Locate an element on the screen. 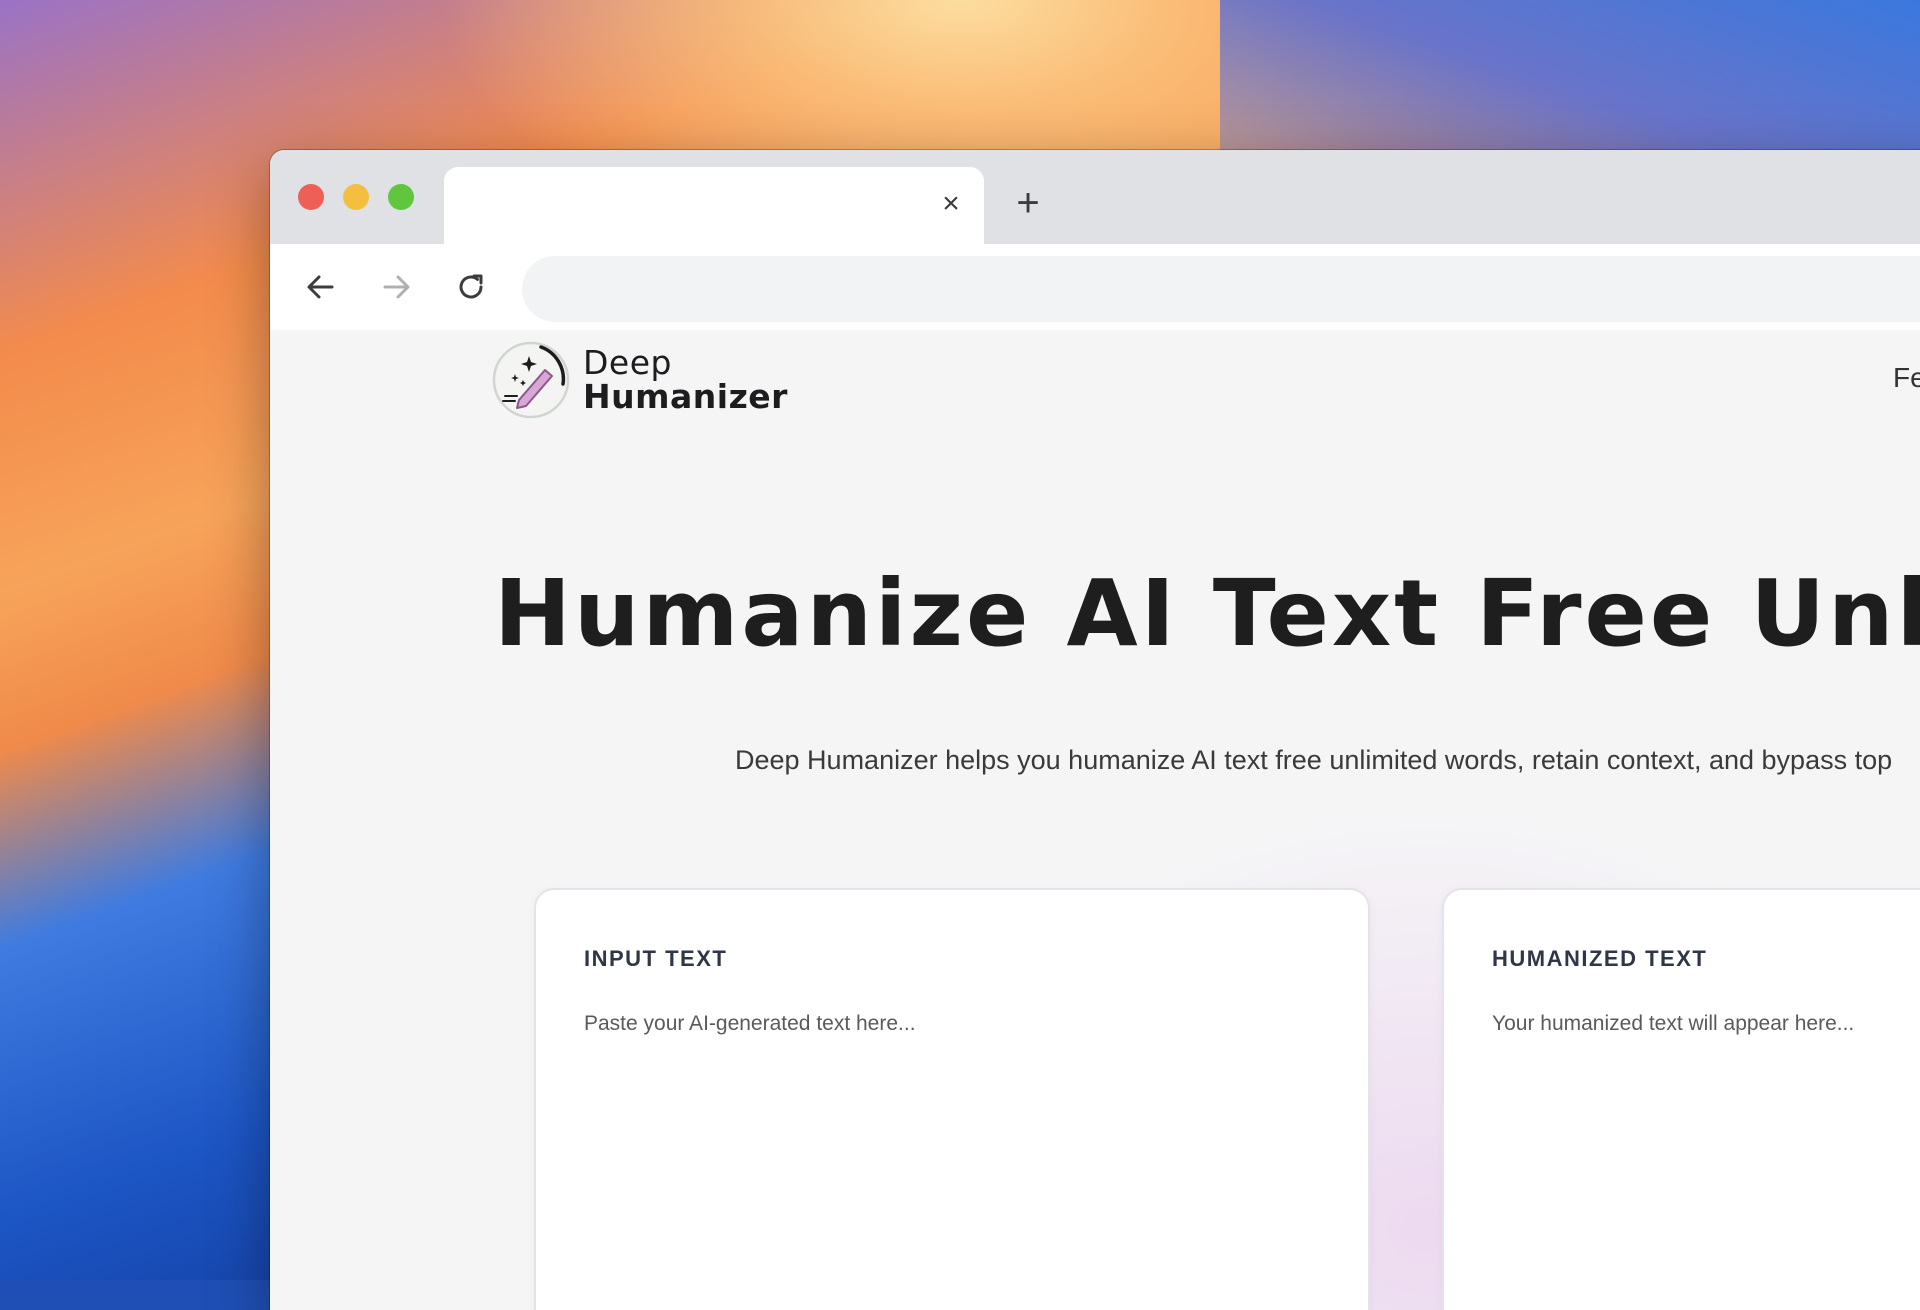 The width and height of the screenshot is (1920, 1310). minimize-window-button is located at coordinates (356, 197).